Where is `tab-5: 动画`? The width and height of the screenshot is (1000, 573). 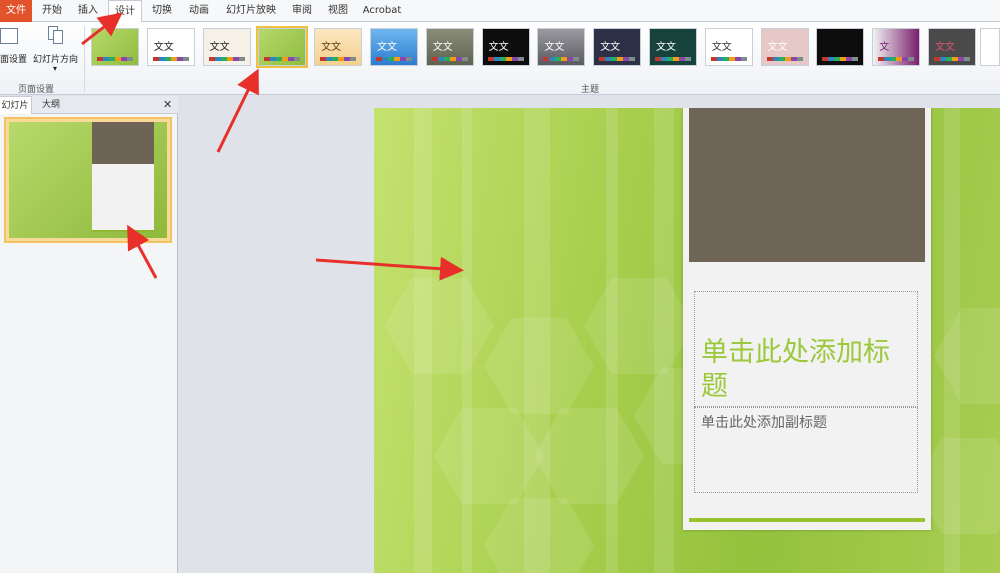 tab-5: 动画 is located at coordinates (199, 11).